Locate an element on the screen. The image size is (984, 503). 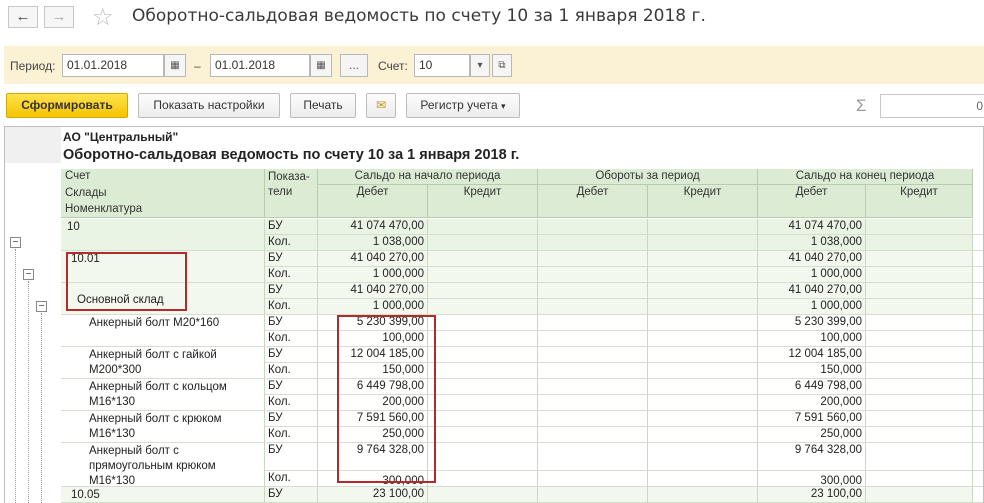
value-cell-close-d: 1 000,000 is located at coordinates (812, 307).